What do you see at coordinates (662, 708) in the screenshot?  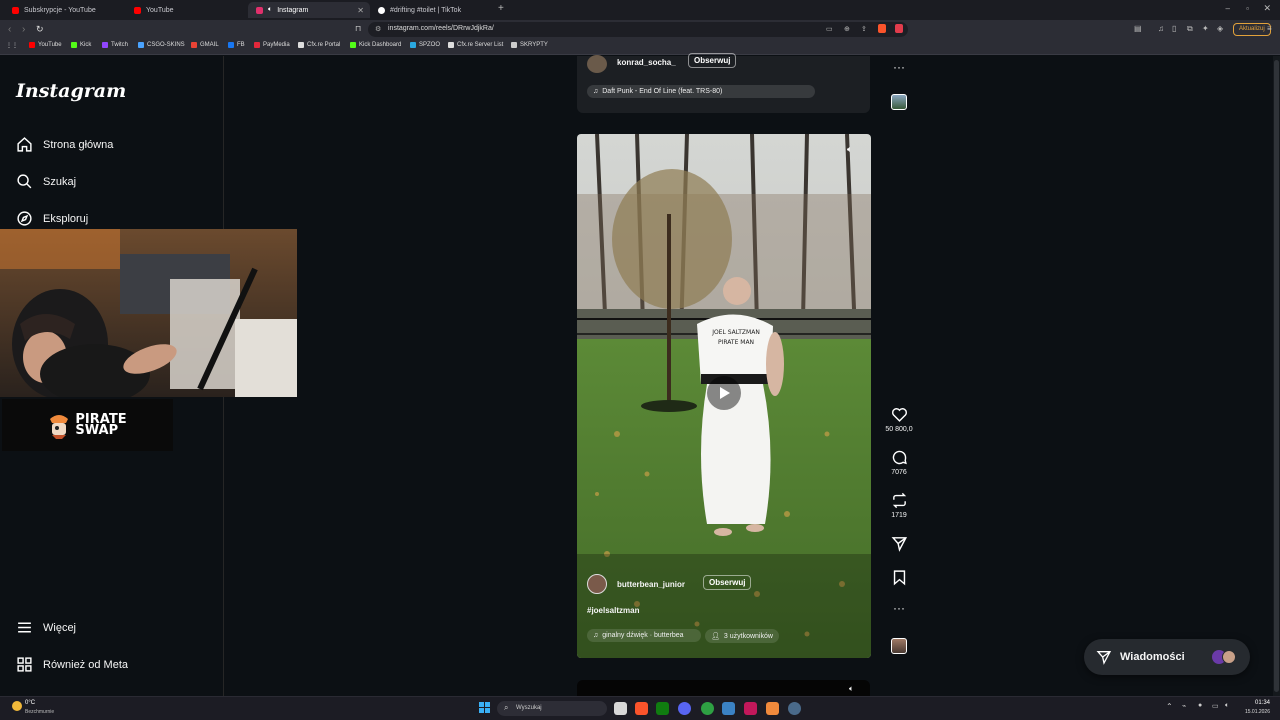 I see `xbox-icon` at bounding box center [662, 708].